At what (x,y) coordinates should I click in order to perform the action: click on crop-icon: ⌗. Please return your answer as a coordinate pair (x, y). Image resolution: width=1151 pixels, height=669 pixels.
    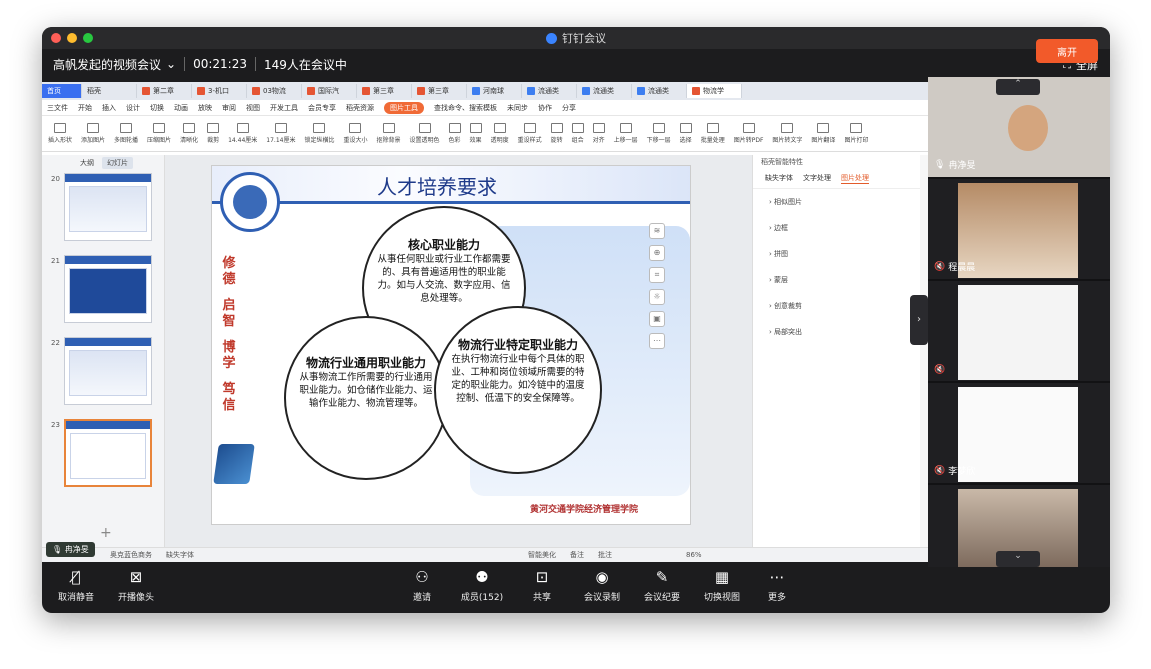
    Looking at the image, I should click on (657, 275).